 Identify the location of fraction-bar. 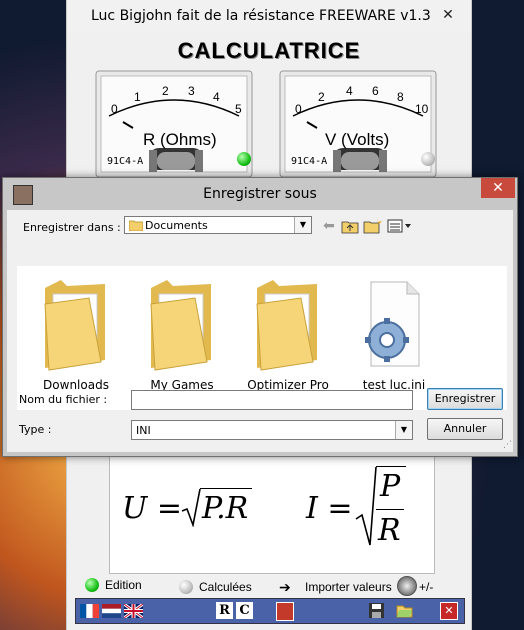
(390, 509).